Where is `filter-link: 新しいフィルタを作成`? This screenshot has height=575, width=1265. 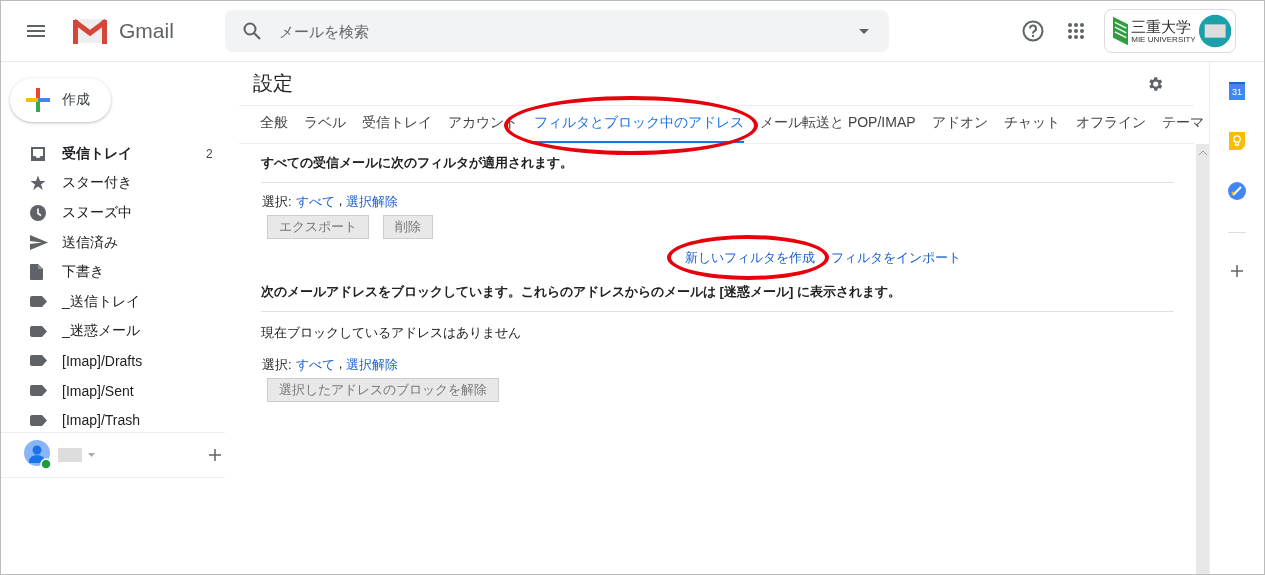 filter-link: 新しいフィルタを作成 is located at coordinates (749, 258).